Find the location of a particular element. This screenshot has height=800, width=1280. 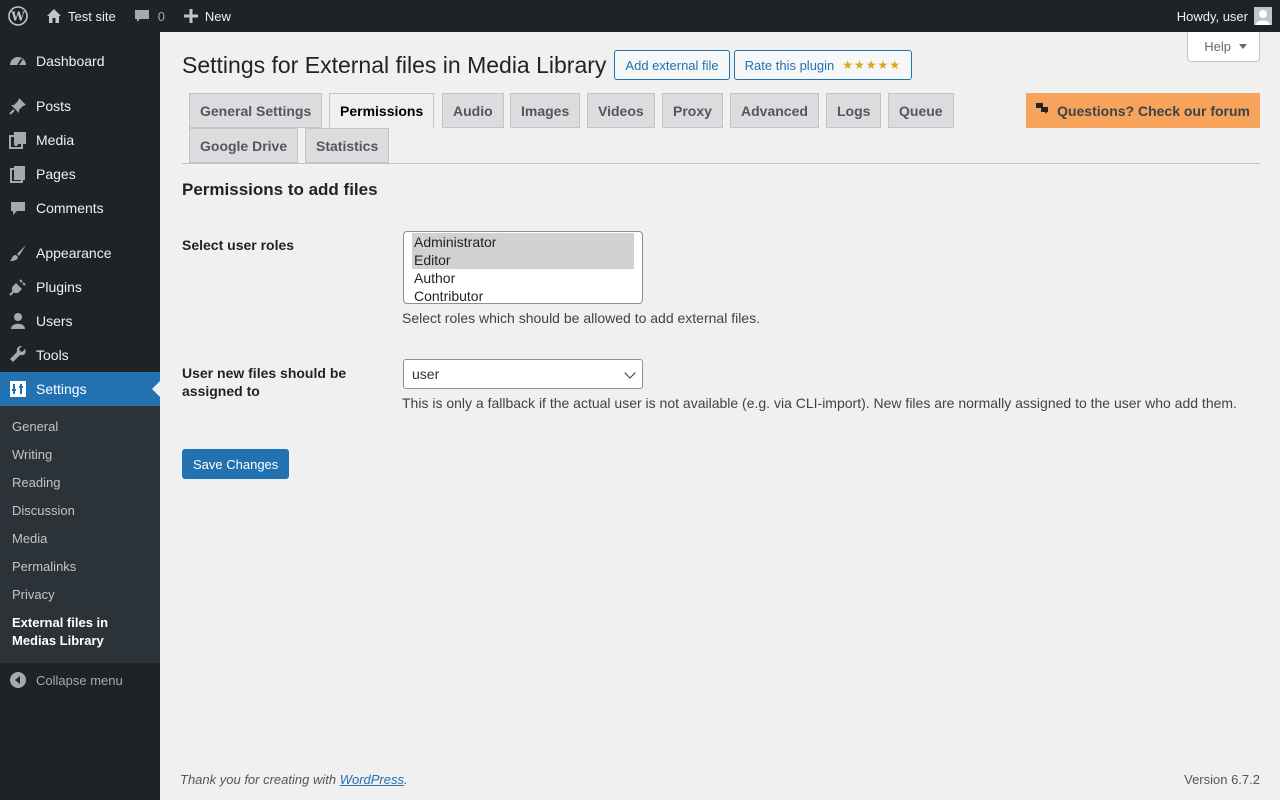

submenu-item-media: Media is located at coordinates (80, 539).